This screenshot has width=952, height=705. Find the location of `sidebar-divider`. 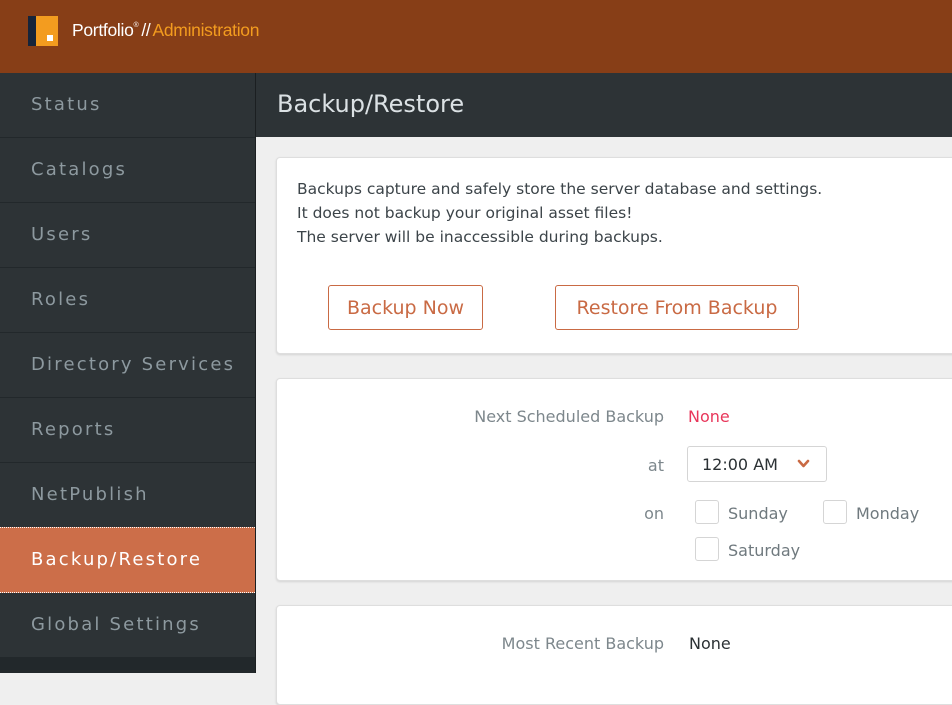

sidebar-divider is located at coordinates (255, 373).